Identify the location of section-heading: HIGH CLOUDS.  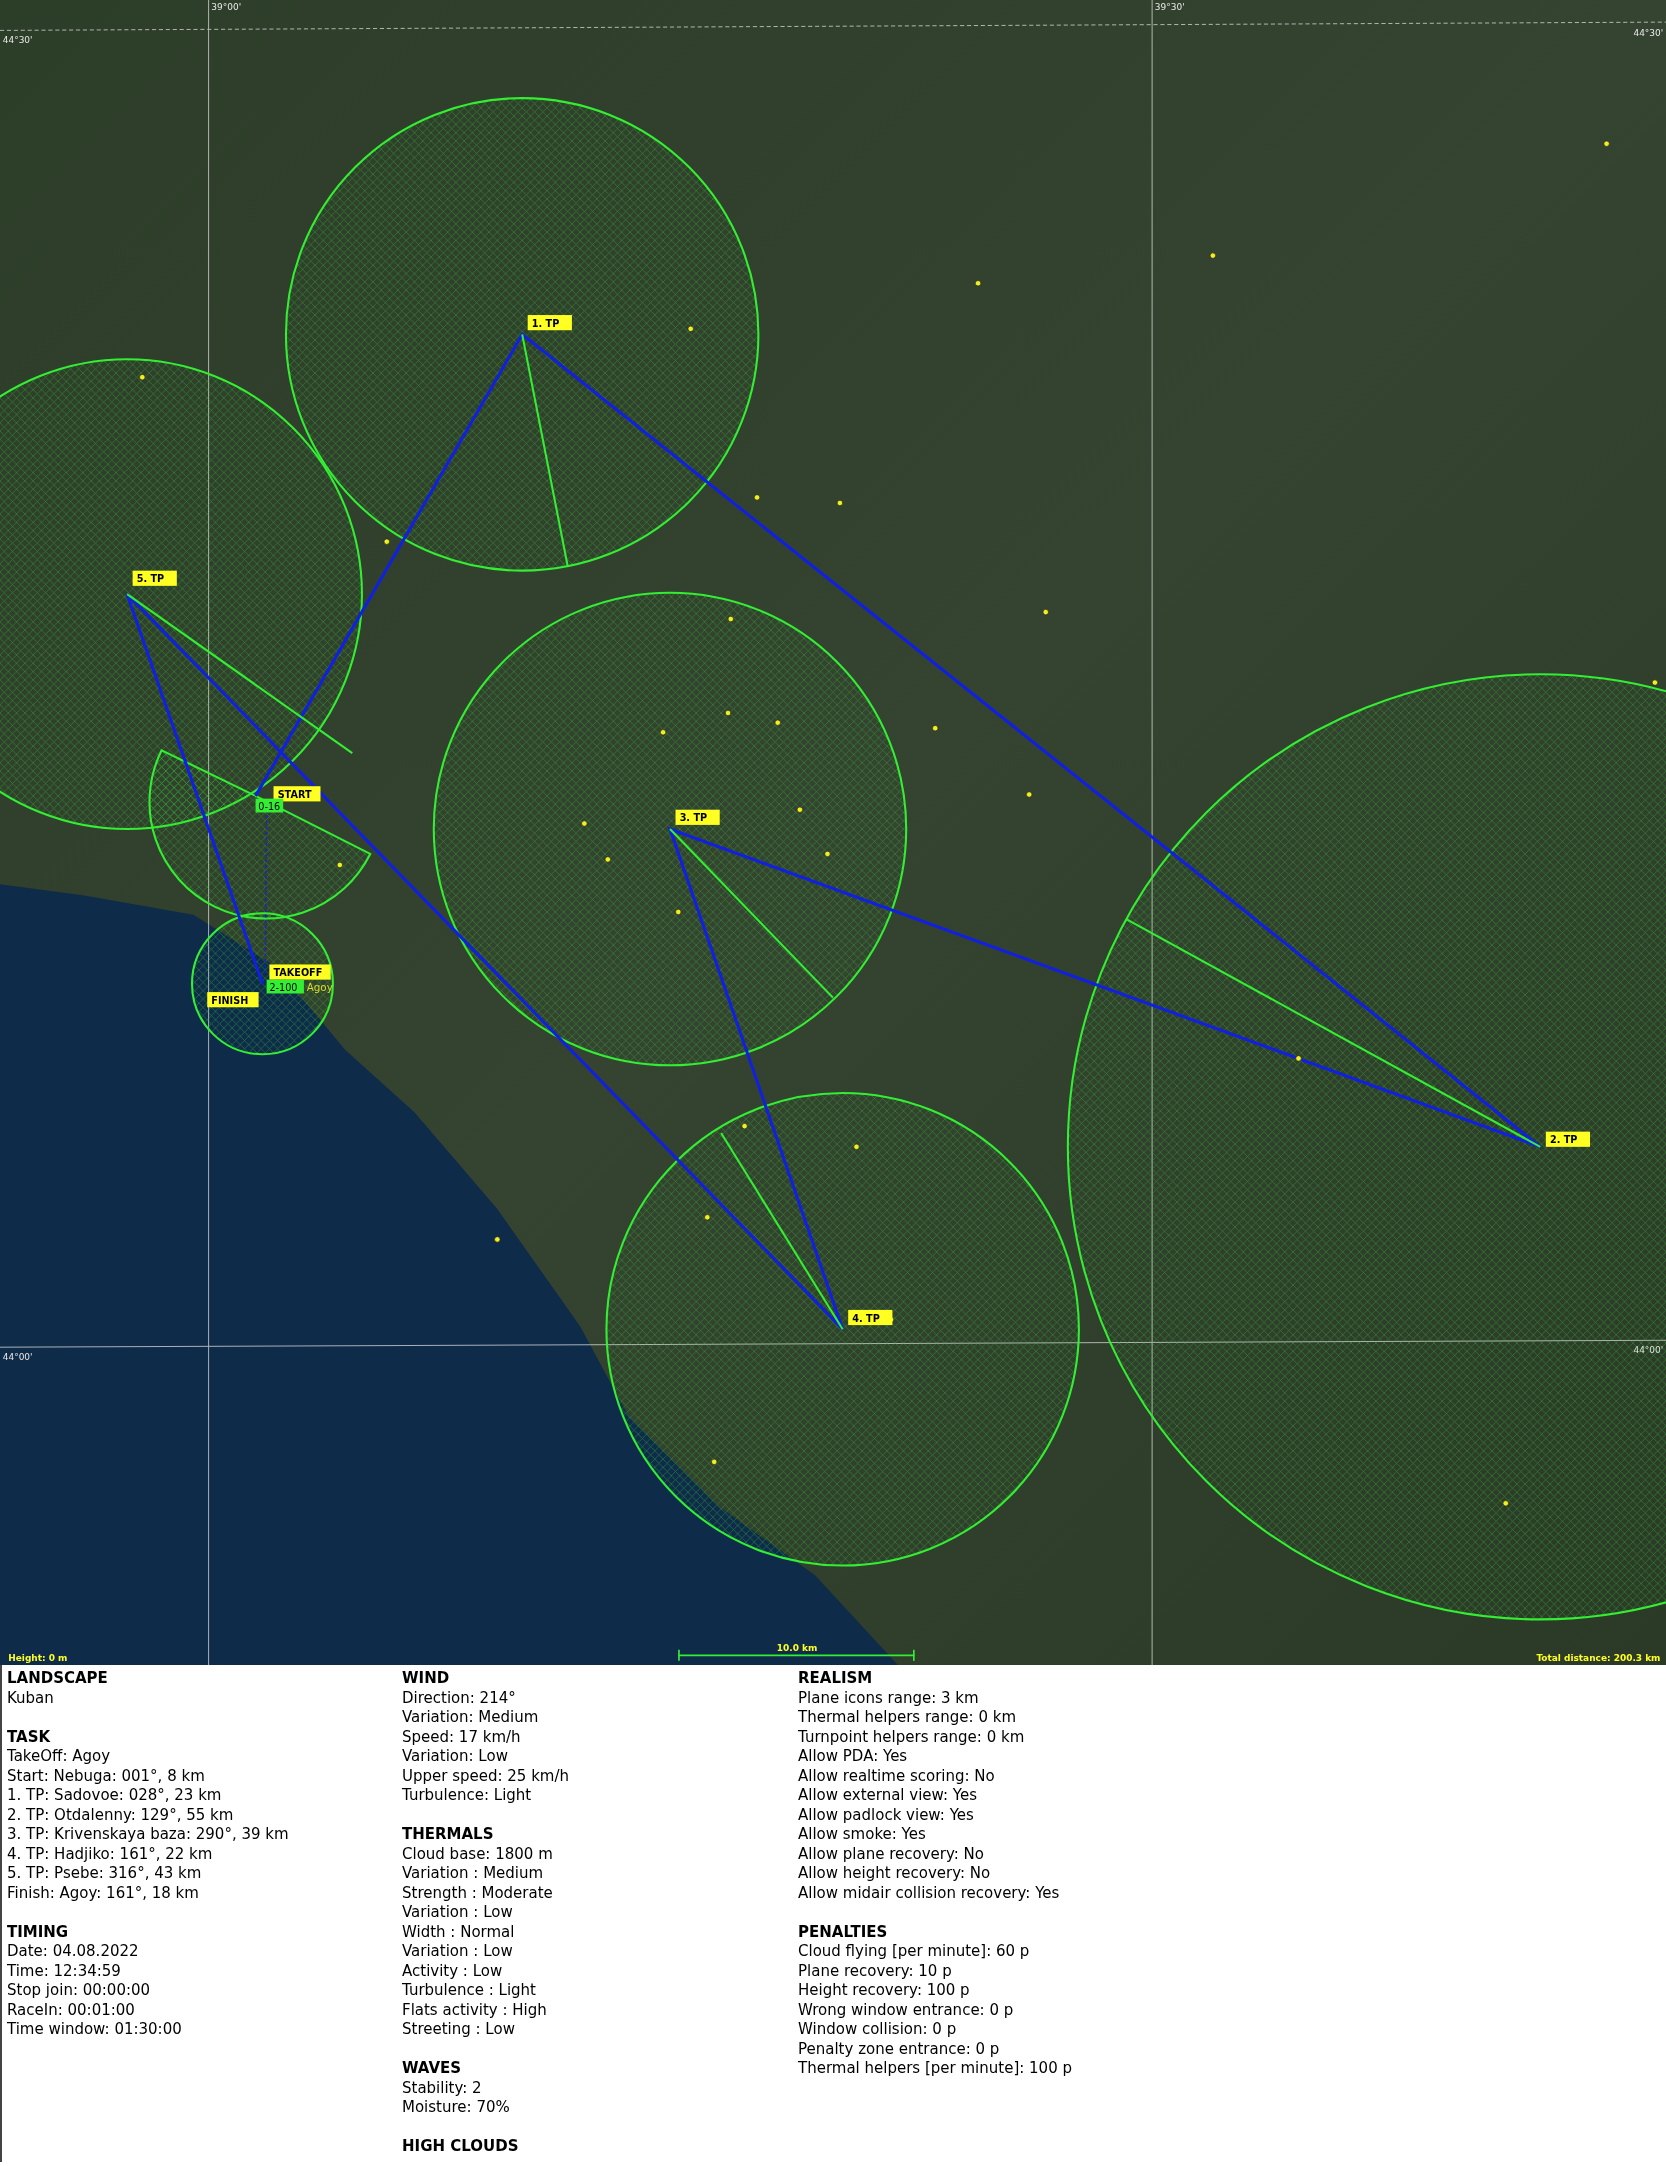
(460, 2147).